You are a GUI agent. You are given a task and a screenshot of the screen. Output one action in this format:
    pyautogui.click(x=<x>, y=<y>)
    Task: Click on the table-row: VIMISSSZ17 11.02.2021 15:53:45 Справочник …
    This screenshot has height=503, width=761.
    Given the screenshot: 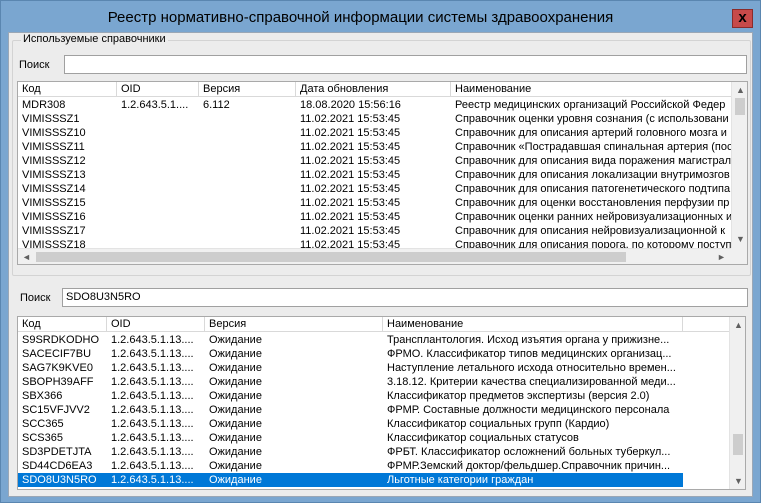 What is the action you would take?
    pyautogui.click(x=375, y=231)
    